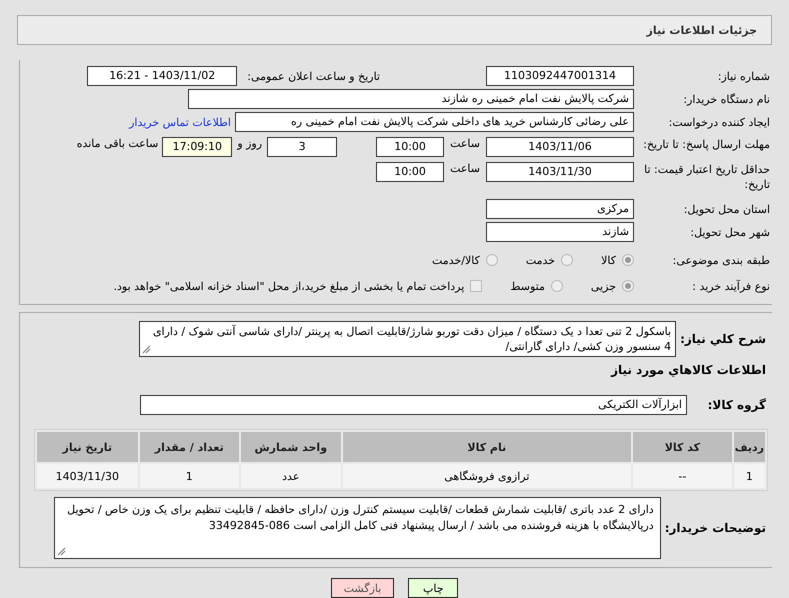 The image size is (789, 598). Describe the element at coordinates (362, 588) in the screenshot. I see `back-button: بازگشت` at that location.